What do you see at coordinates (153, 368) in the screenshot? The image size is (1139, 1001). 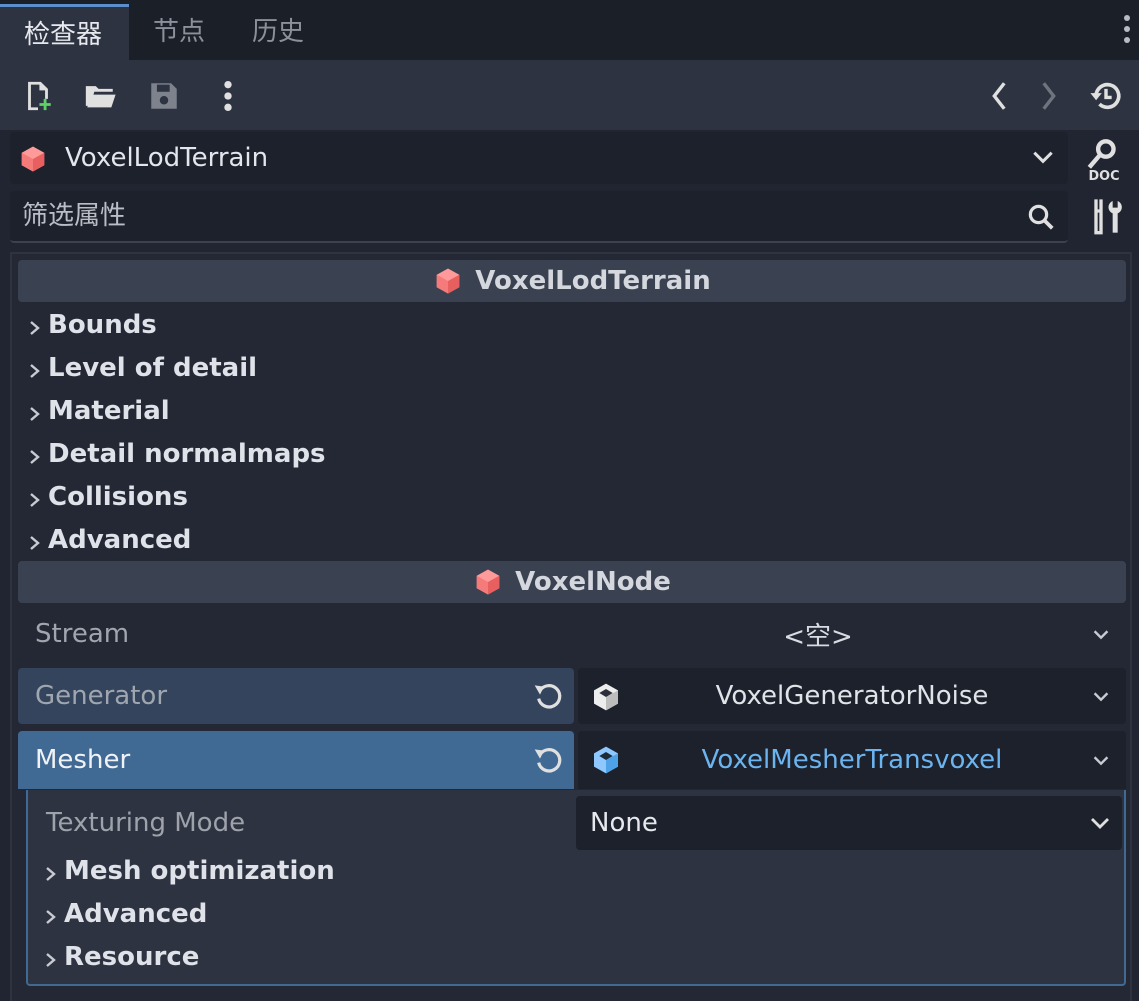 I see `group-label: Level of detail` at bounding box center [153, 368].